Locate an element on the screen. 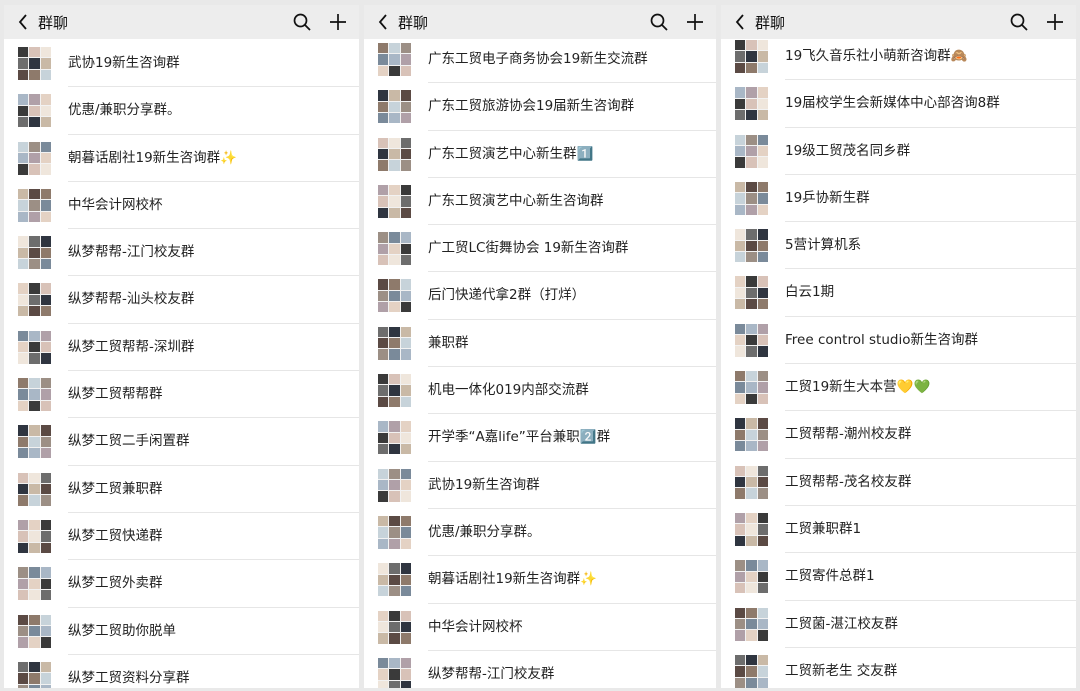 Image resolution: width=1080 pixels, height=691 pixels. group-list-item: 广东工贸演艺中心新生群1️⃣ is located at coordinates (540, 154).